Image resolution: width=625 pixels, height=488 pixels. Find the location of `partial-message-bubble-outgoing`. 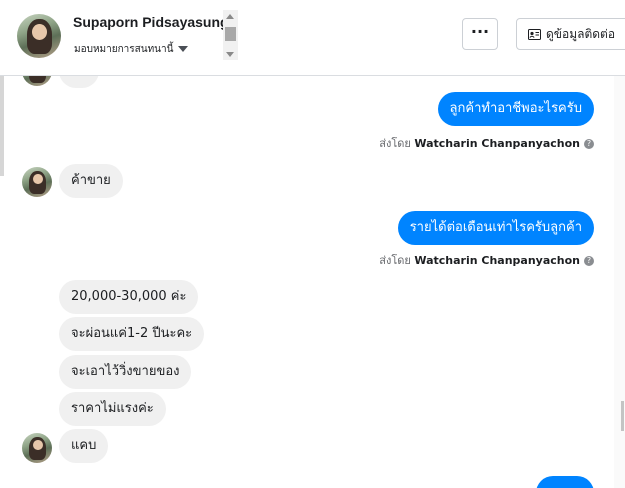

partial-message-bubble-outgoing is located at coordinates (565, 482).